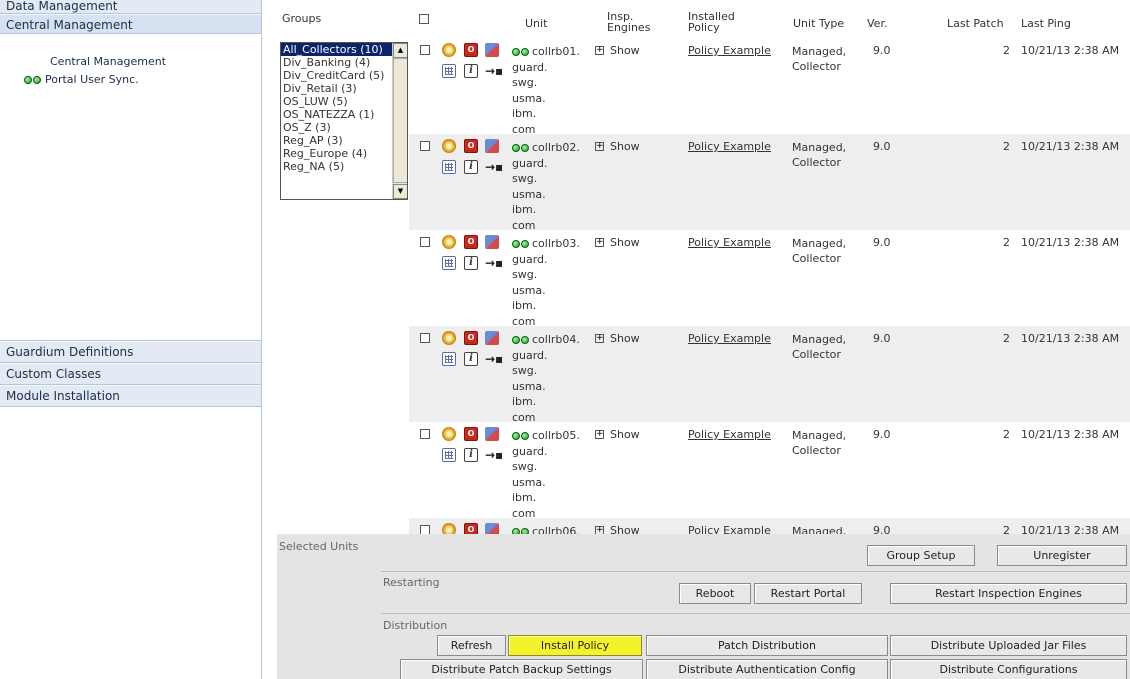 The height and width of the screenshot is (679, 1130). I want to click on group-option: OS_NATEZZA (1), so click(336, 114).